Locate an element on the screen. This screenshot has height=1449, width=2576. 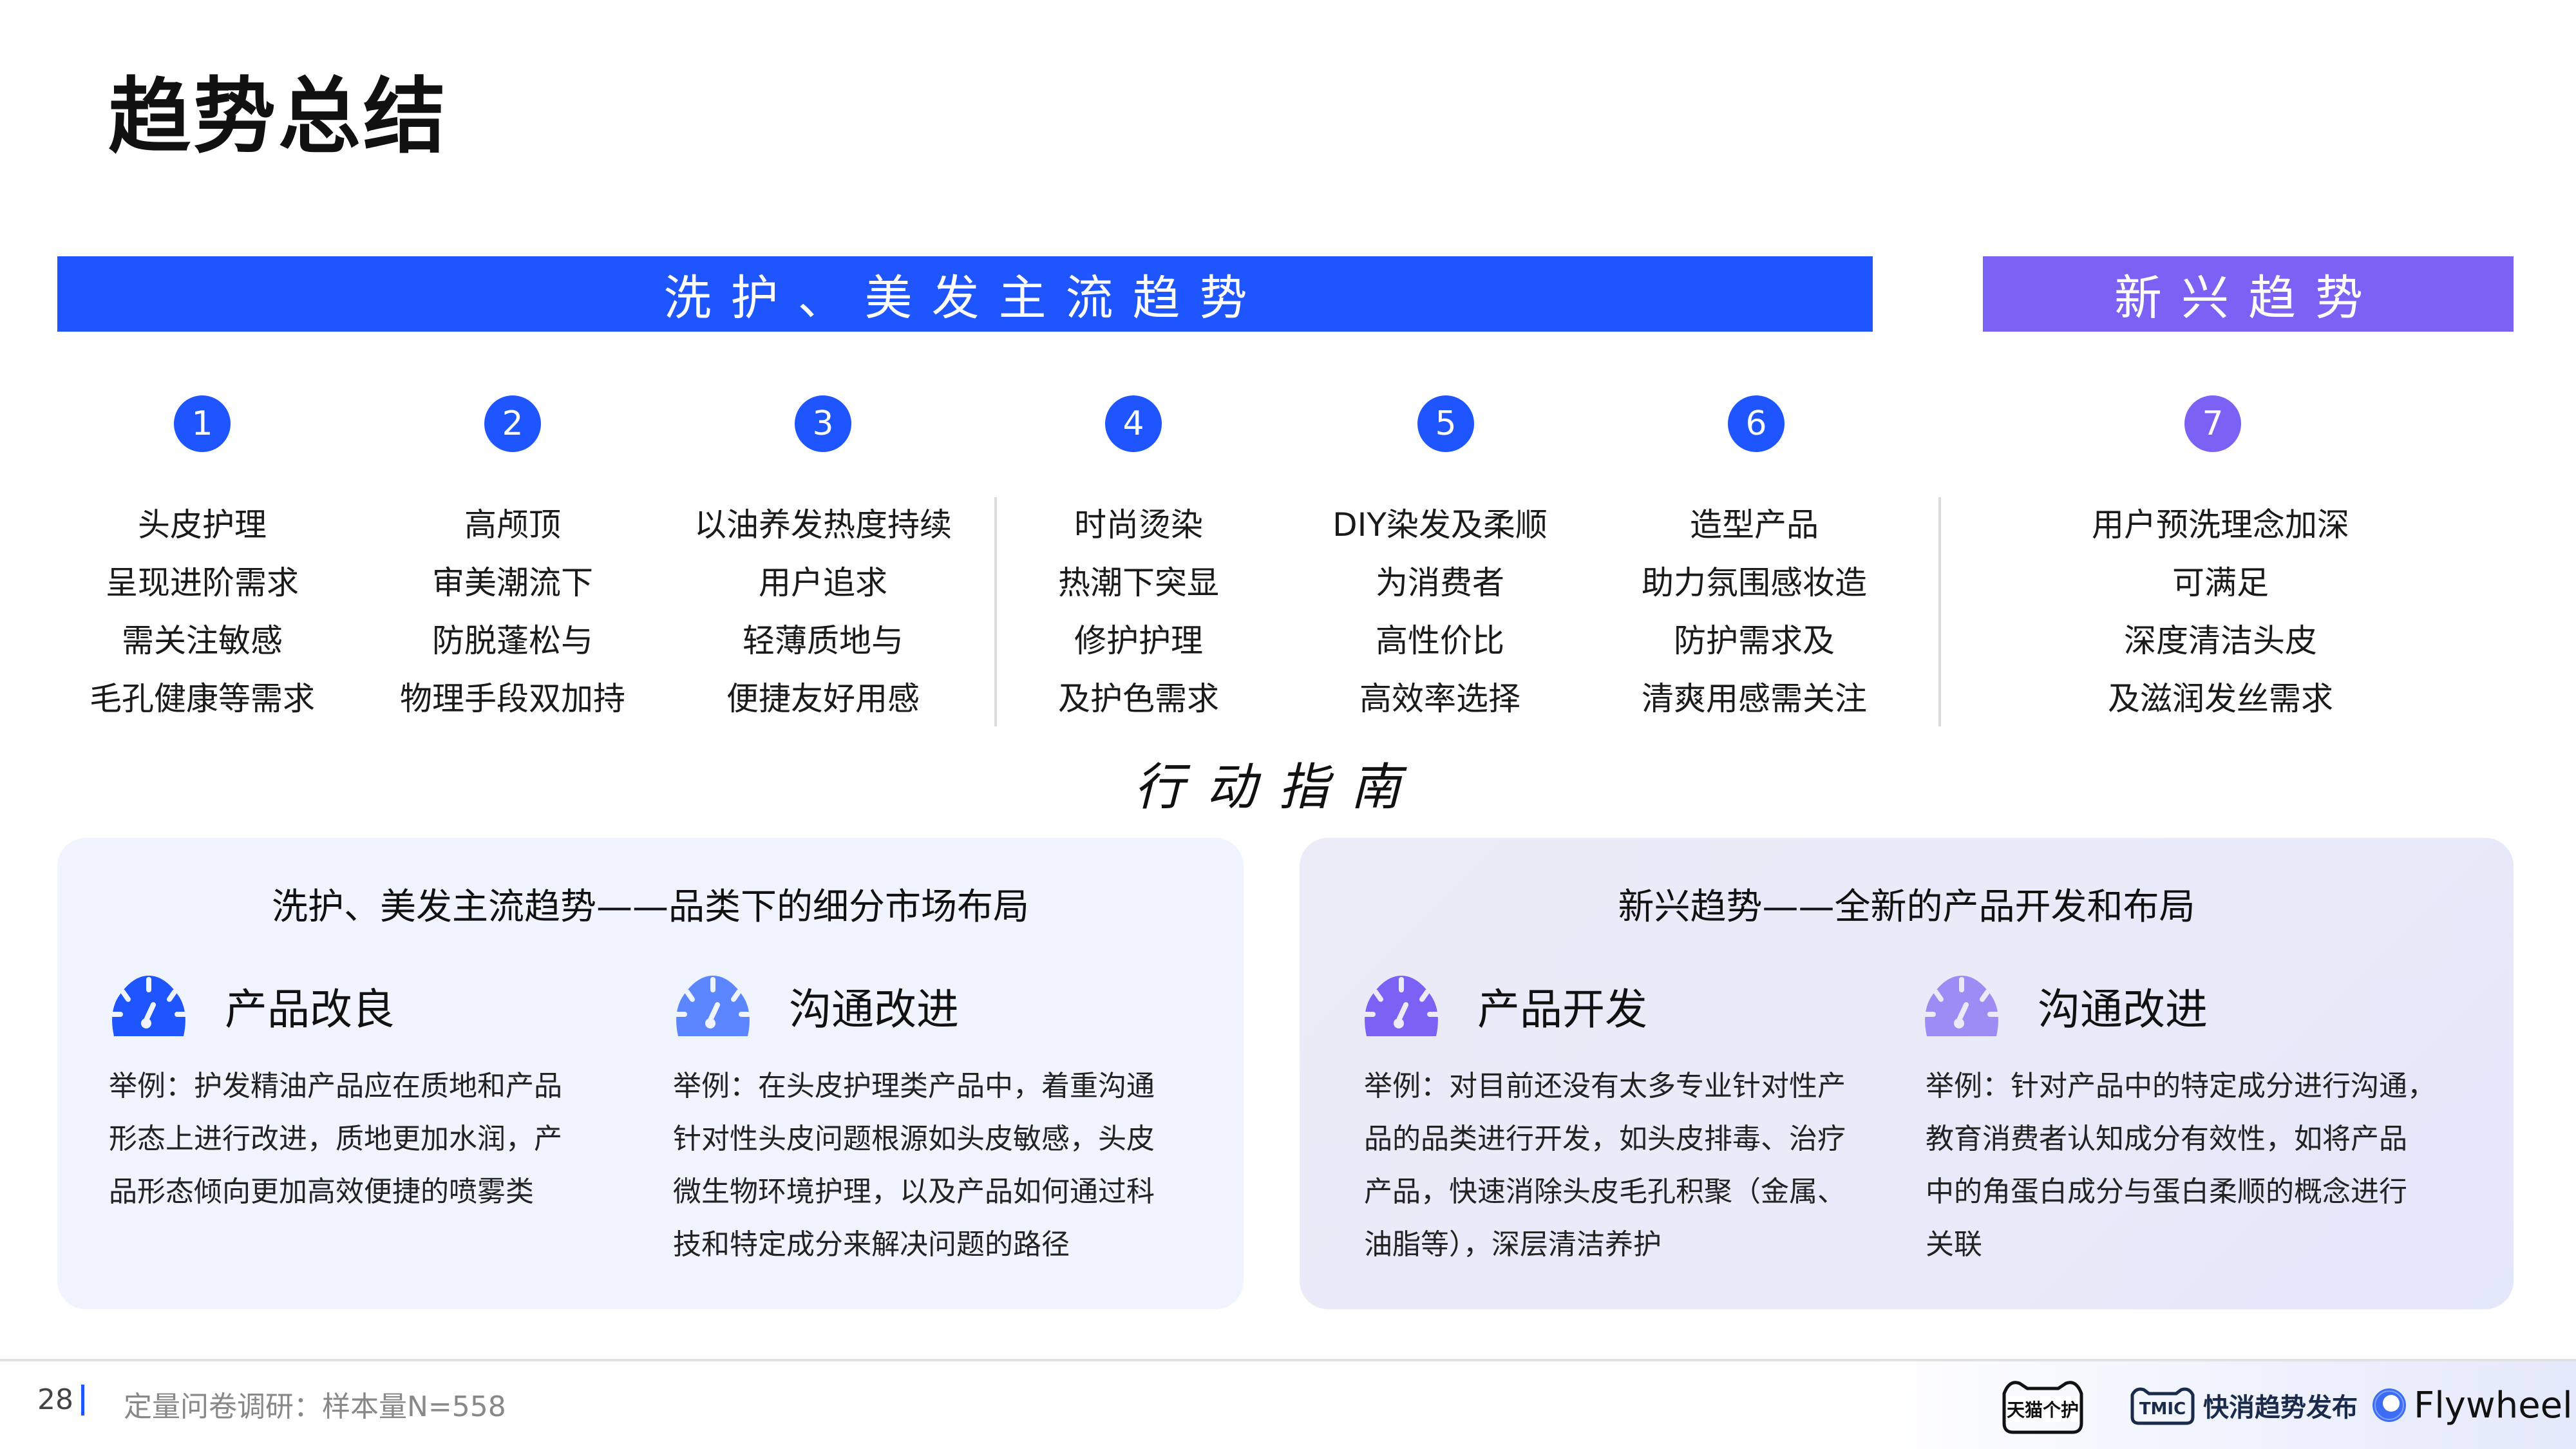
trend-number-badge: 6 is located at coordinates (1756, 423).